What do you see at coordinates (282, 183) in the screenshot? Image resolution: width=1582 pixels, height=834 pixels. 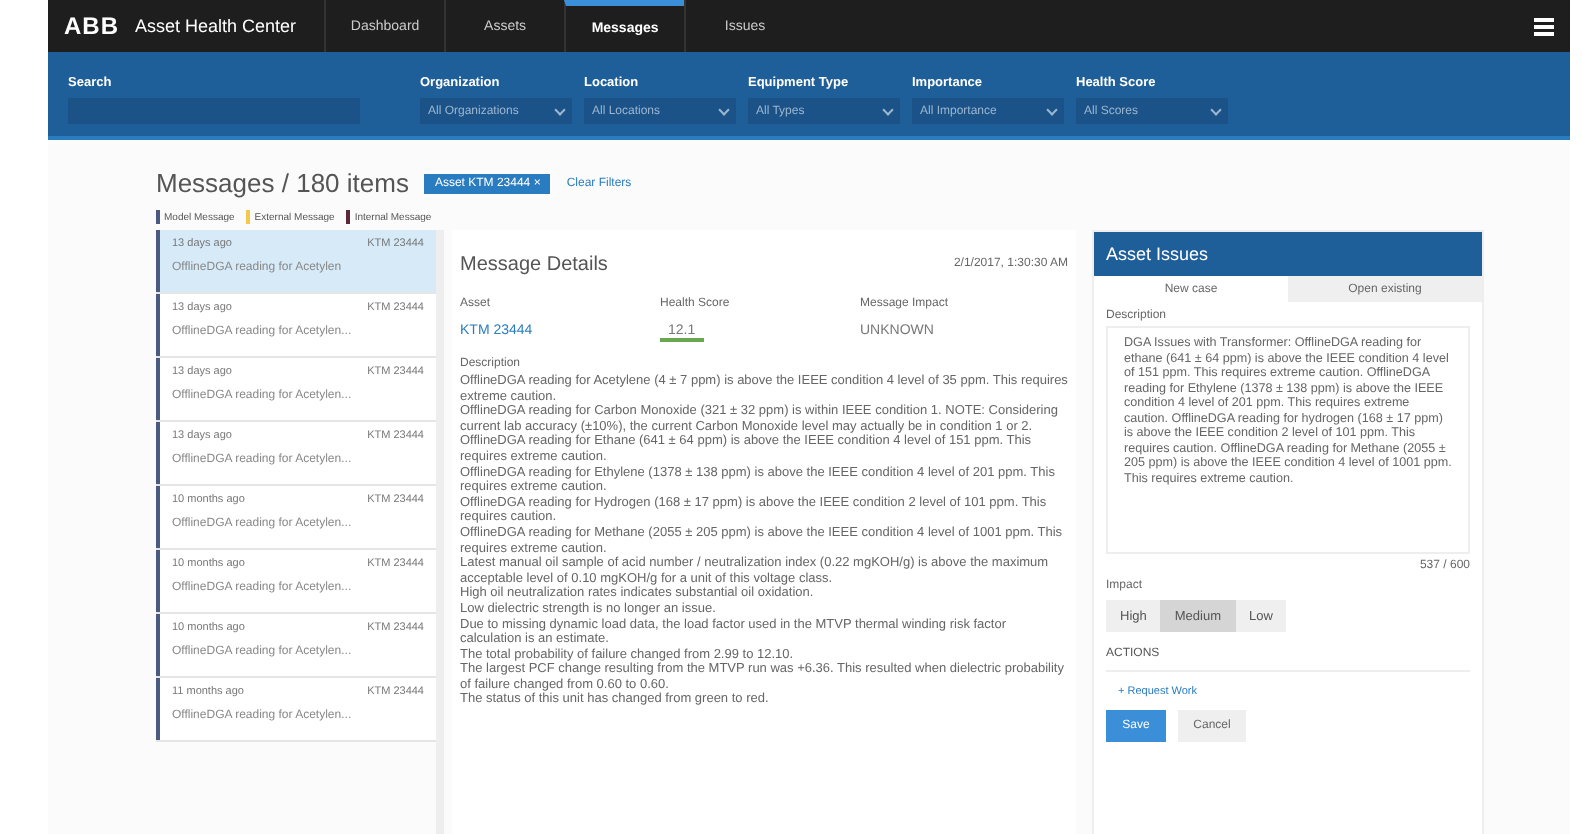 I see `page-title: Messages / 180 items` at bounding box center [282, 183].